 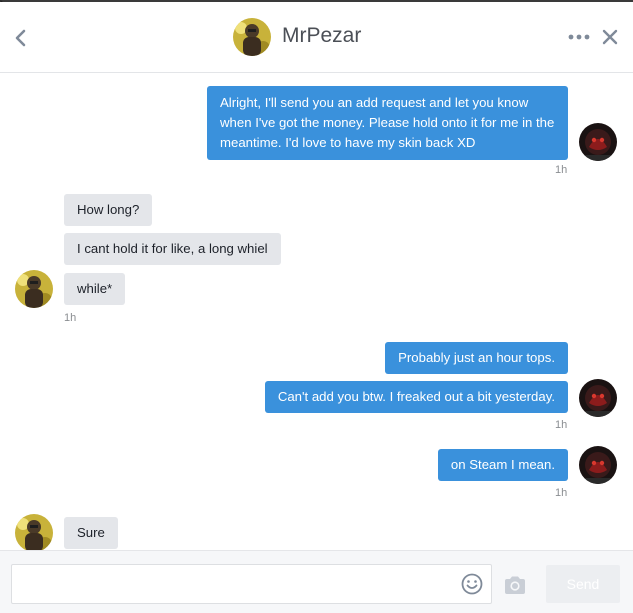 I want to click on incoming-message: Sure, so click(x=91, y=533).